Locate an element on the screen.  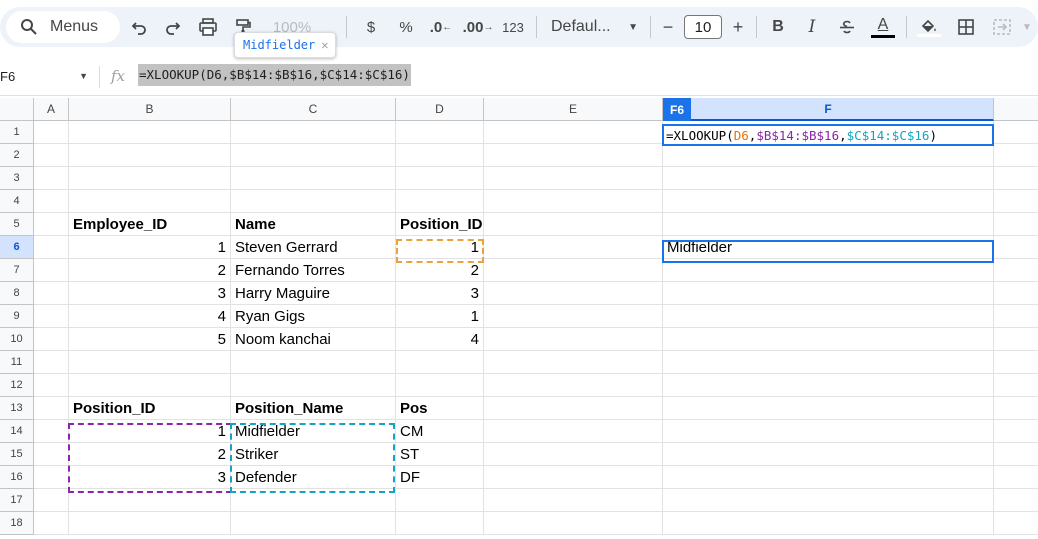
cell-g11 is located at coordinates (1016, 362).